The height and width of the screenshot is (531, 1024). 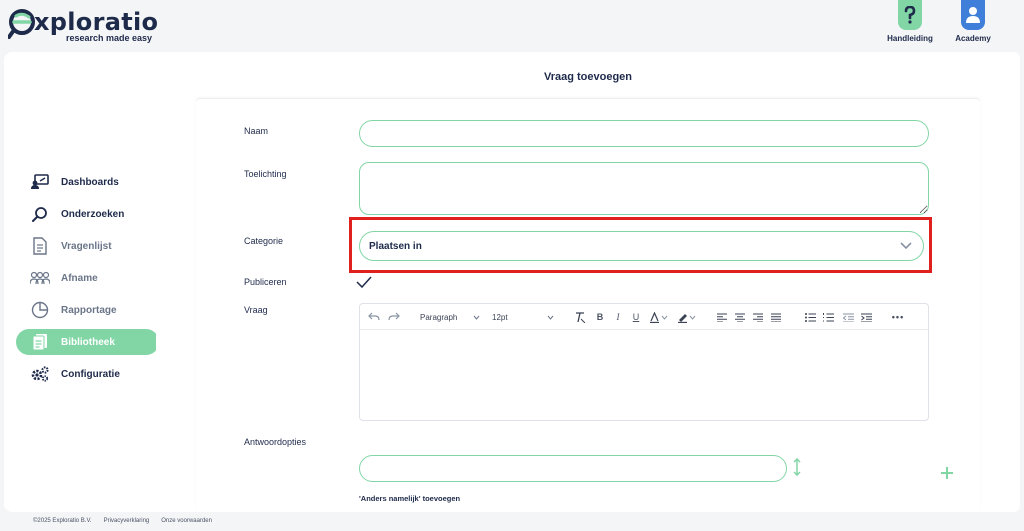 I want to click on highlight-color-icon, so click(x=688, y=317).